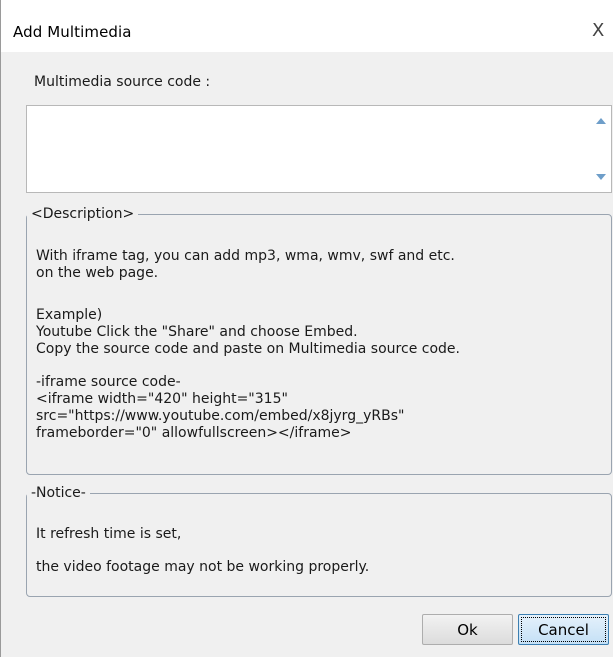 The width and height of the screenshot is (613, 657). I want to click on description-legend: <Description>, so click(83, 214).